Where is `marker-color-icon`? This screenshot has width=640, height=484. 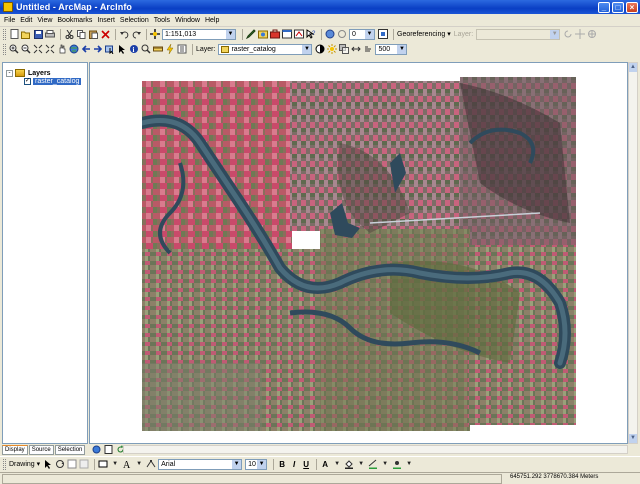
marker-color-icon is located at coordinates (397, 464).